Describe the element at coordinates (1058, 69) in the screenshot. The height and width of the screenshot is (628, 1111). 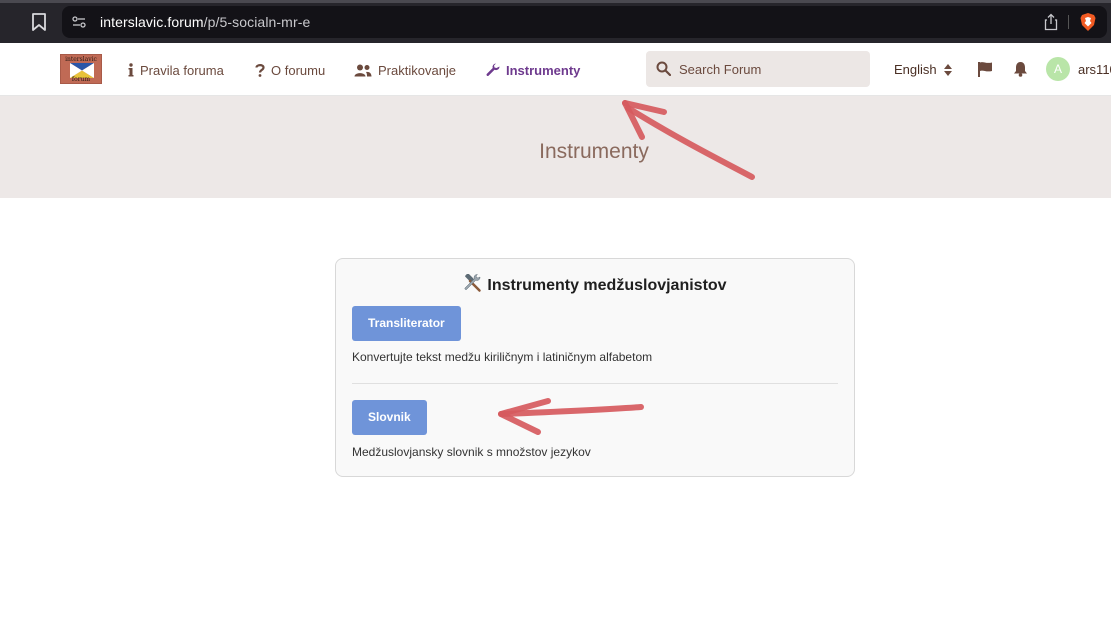
I see `avatar: A` at that location.